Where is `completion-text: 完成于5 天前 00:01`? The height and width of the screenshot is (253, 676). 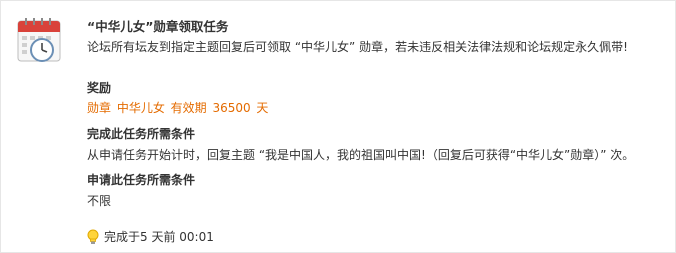 completion-text: 完成于5 天前 00:01 is located at coordinates (159, 237).